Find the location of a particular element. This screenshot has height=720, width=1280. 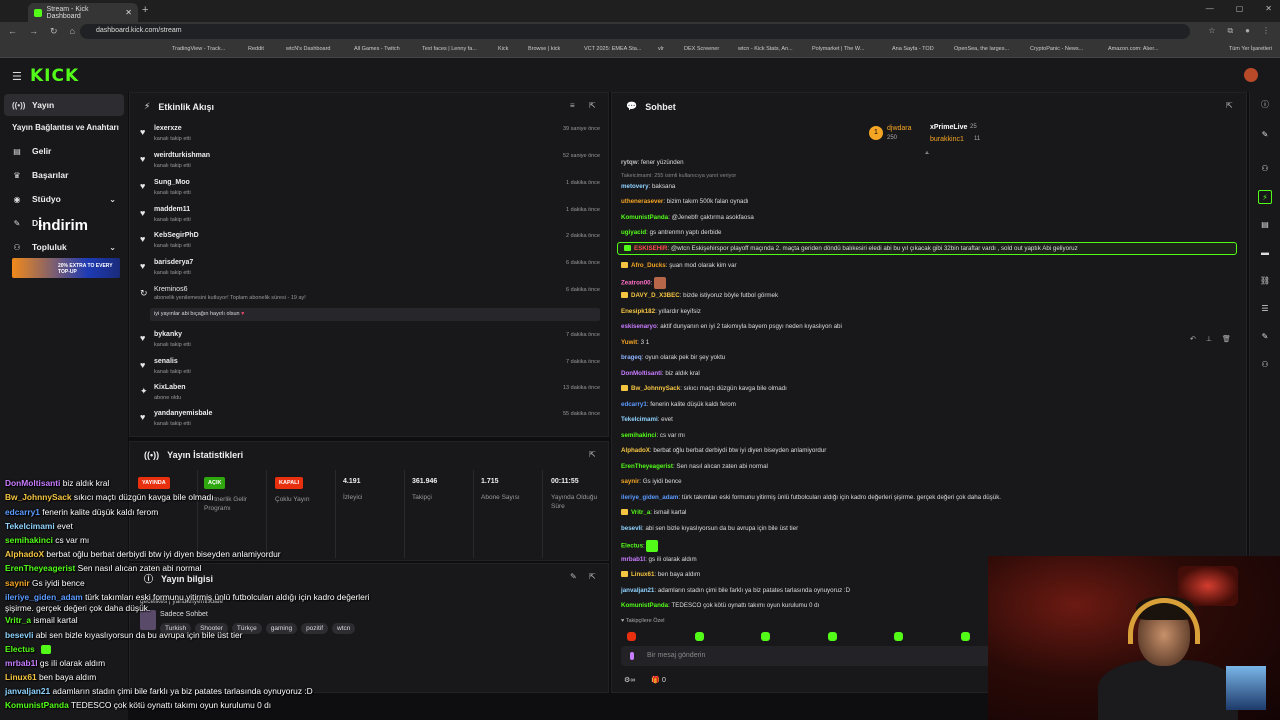

star-icon: ☆ is located at coordinates (1211, 31).